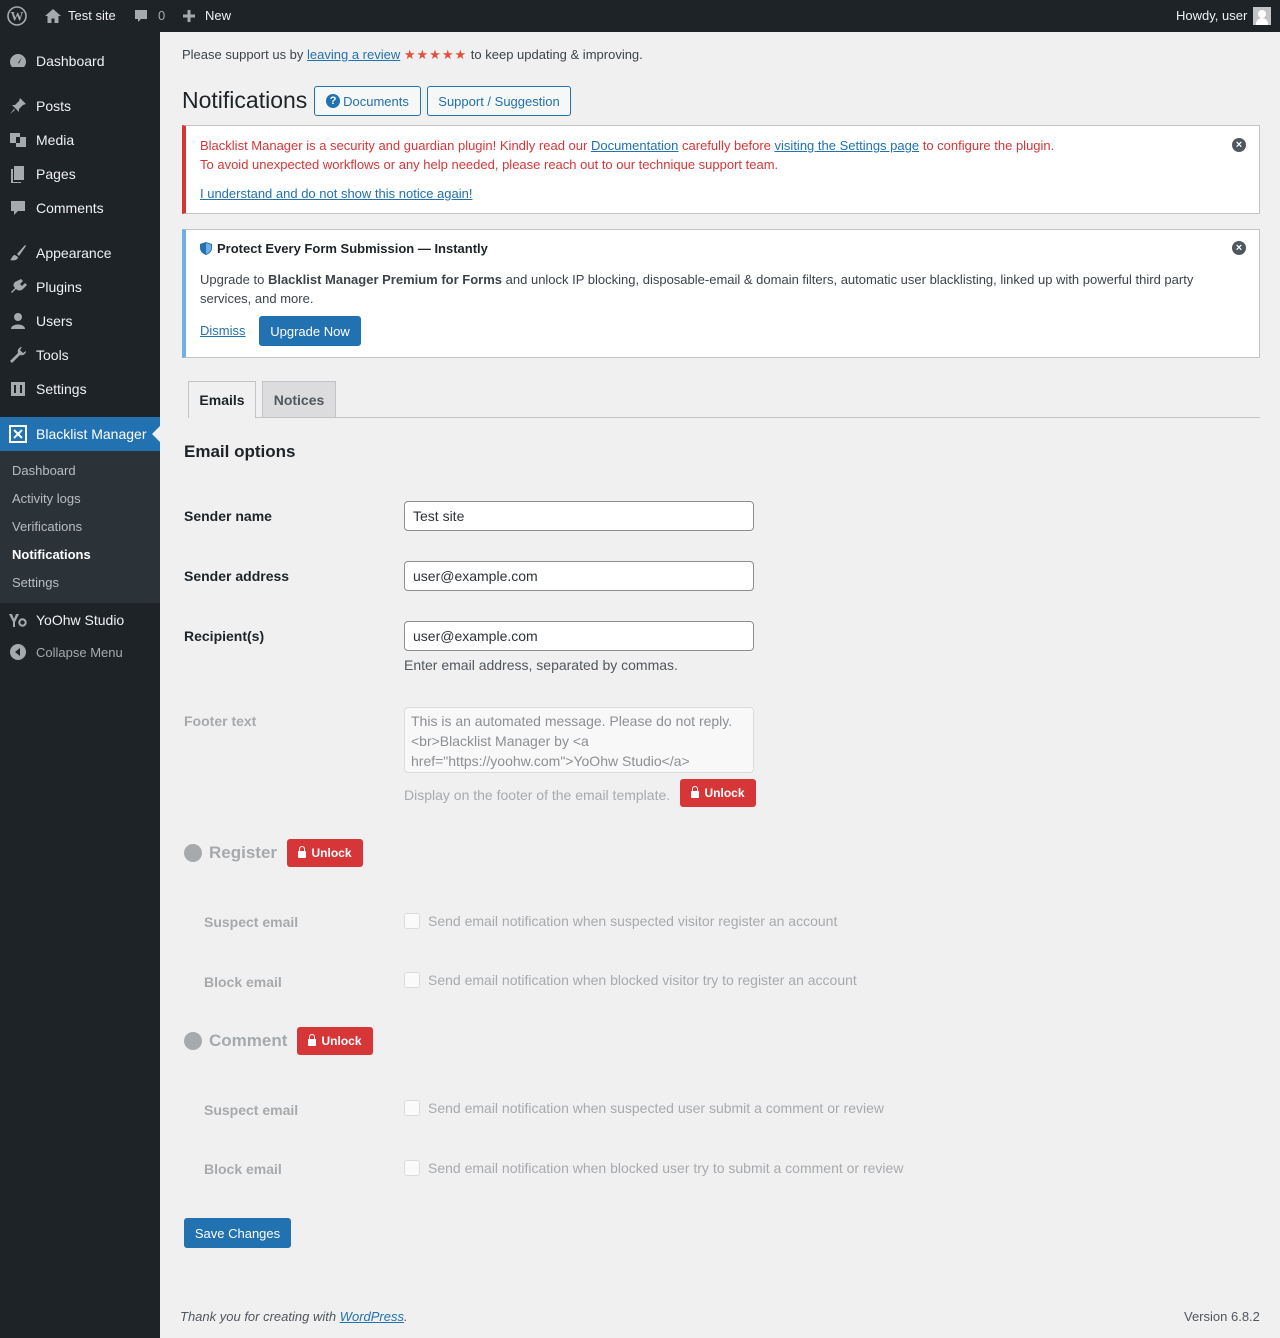 Image resolution: width=1280 pixels, height=1338 pixels. Describe the element at coordinates (248, 1040) in the screenshot. I see `comment-title: Comment` at that location.